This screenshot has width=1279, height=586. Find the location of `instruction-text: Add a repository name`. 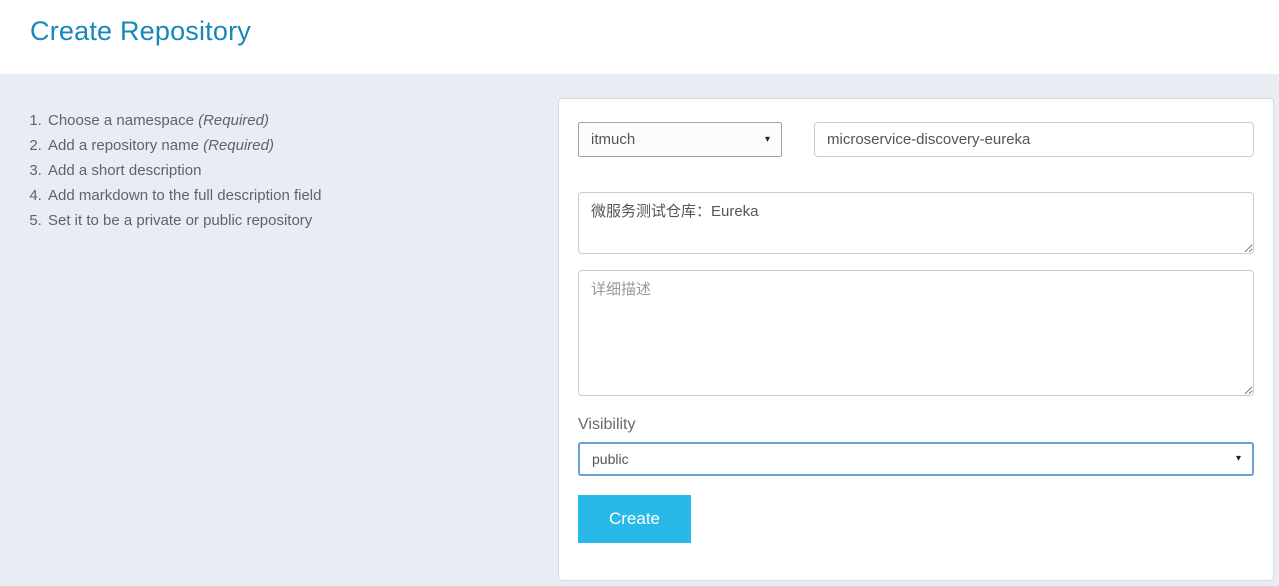

instruction-text: Add a repository name is located at coordinates (126, 145).